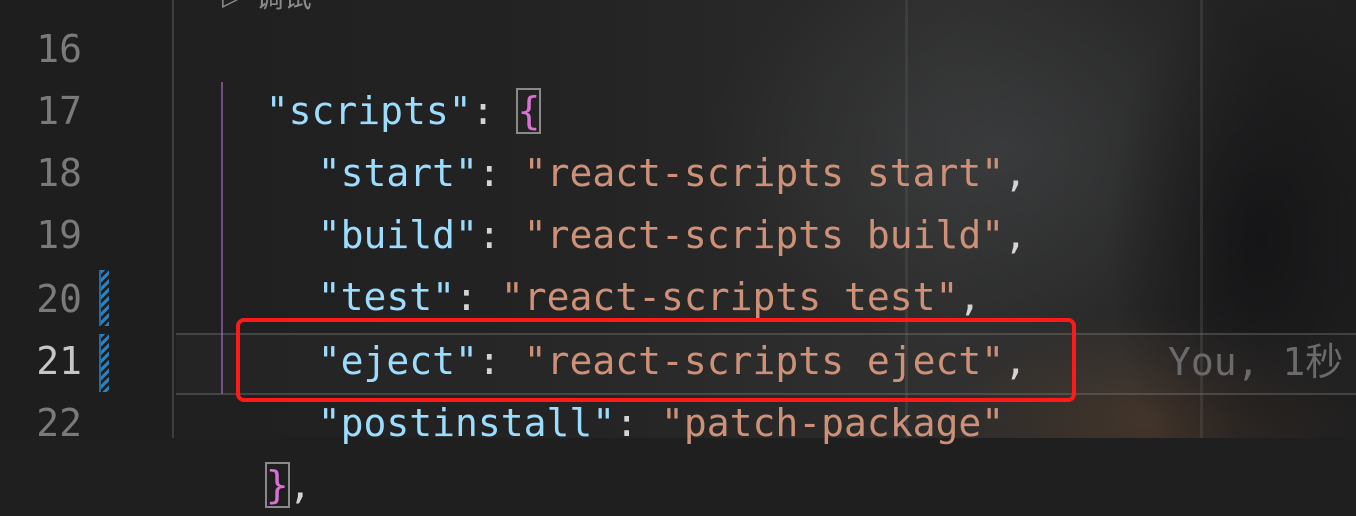  Describe the element at coordinates (267, 9) in the screenshot. I see `codelens-debug-label: ▷ 调试` at that location.